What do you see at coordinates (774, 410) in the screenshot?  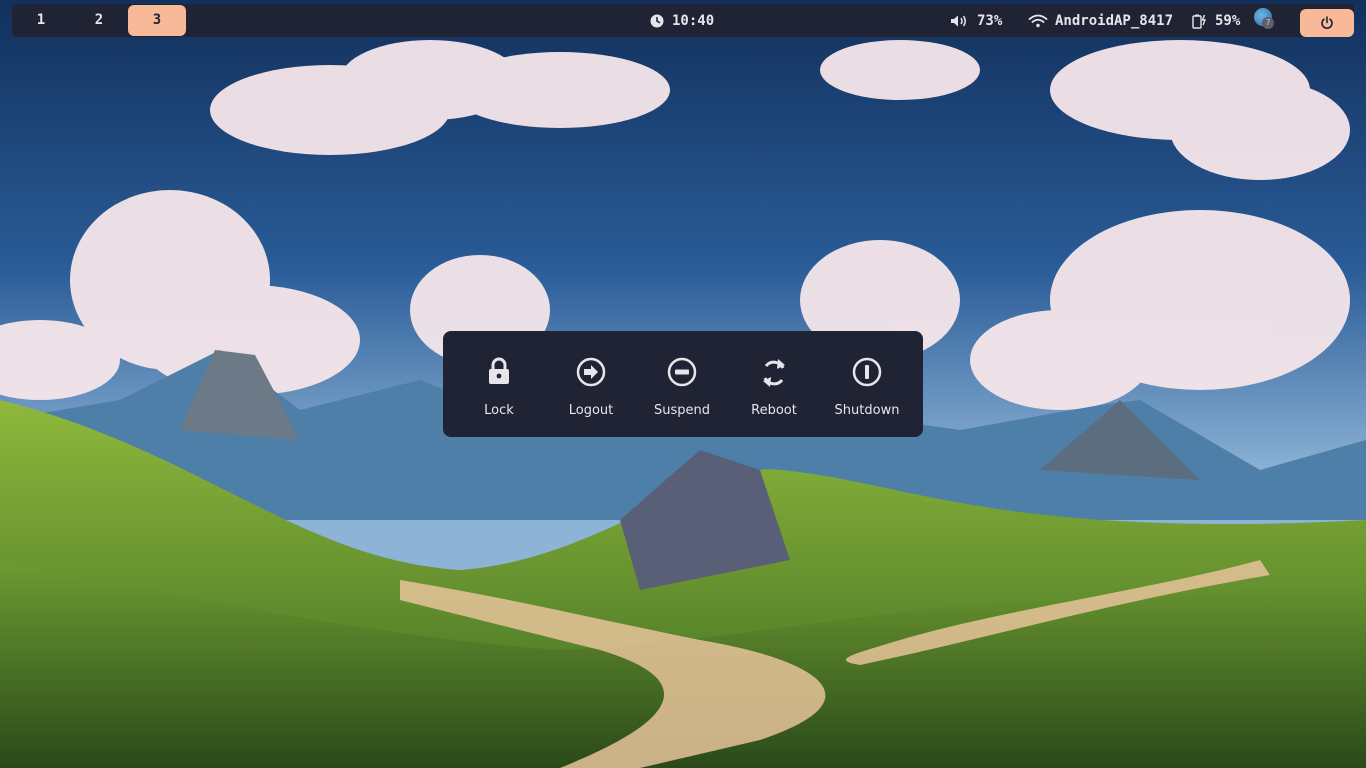 I see `reboot-label: Reboot` at bounding box center [774, 410].